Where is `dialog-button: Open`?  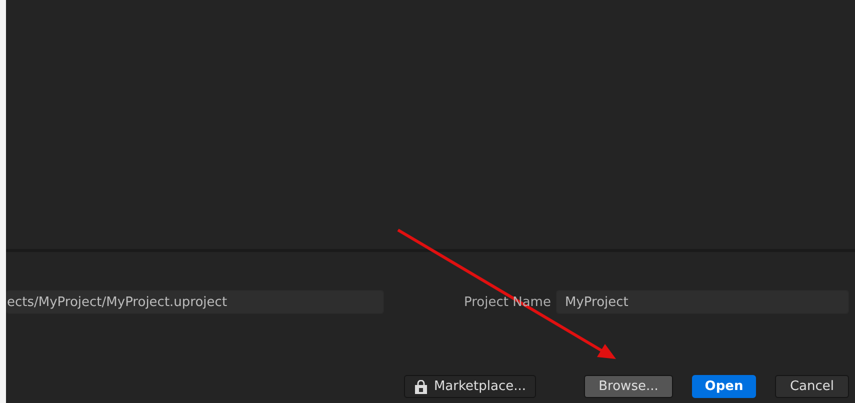
dialog-button: Open is located at coordinates (724, 386).